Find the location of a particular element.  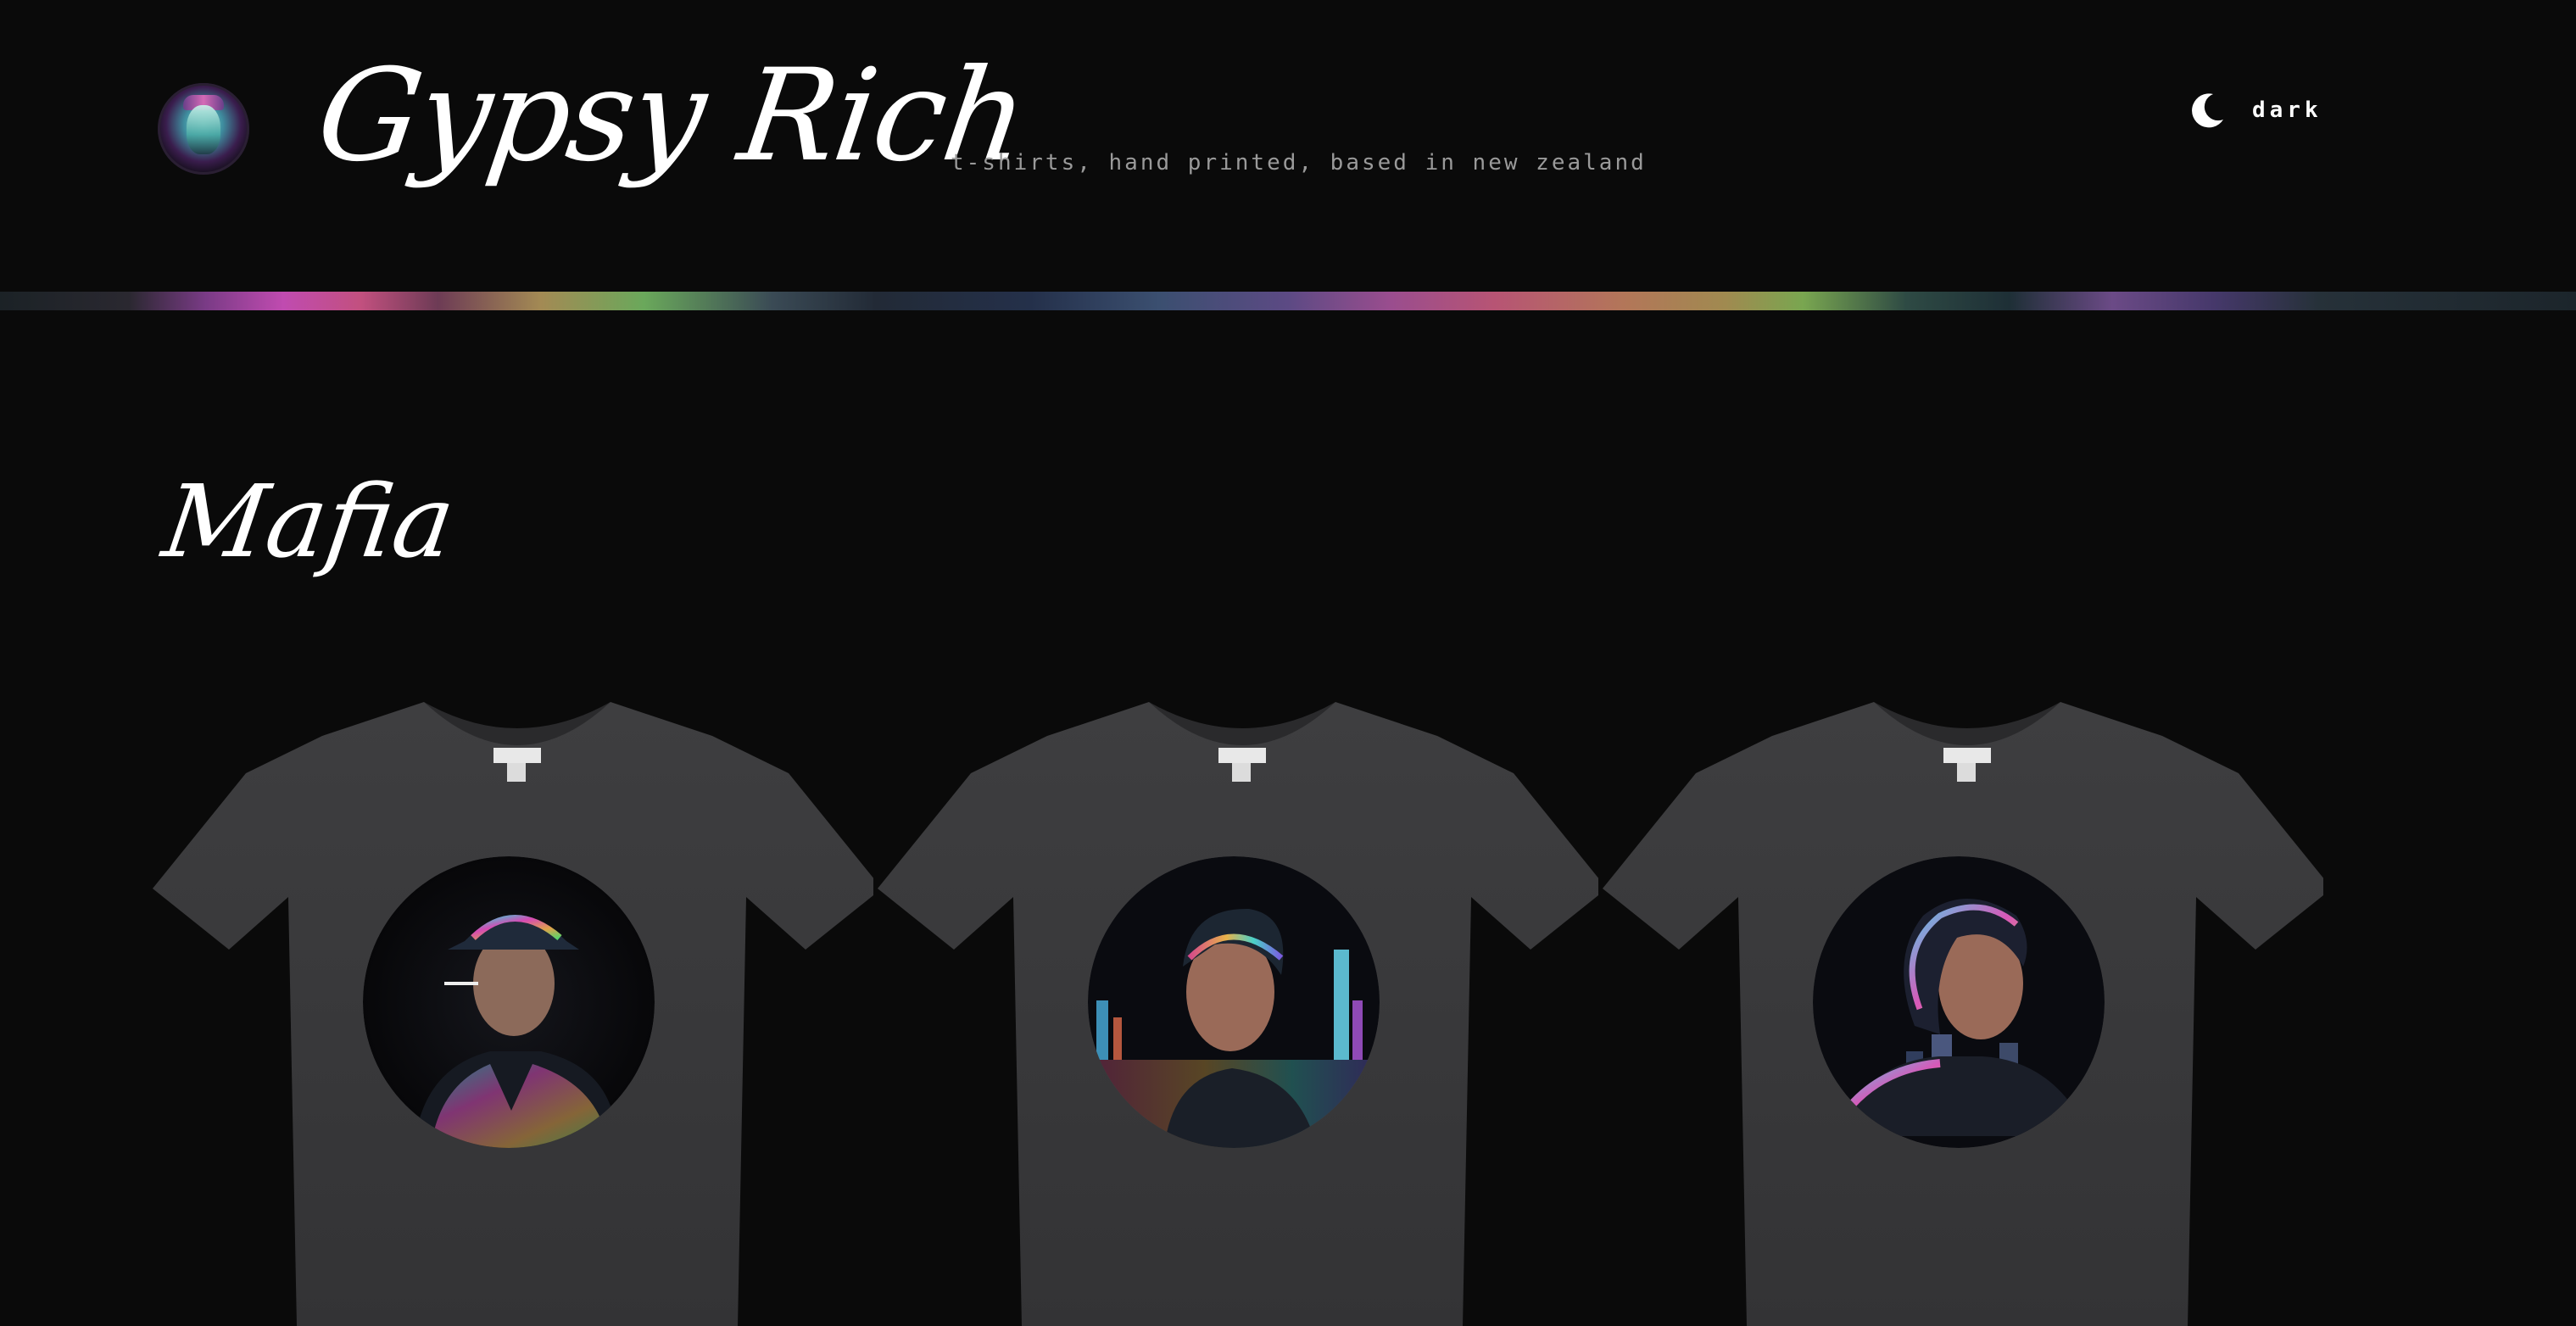

mafia-curly-hair-print is located at coordinates (1959, 1002).